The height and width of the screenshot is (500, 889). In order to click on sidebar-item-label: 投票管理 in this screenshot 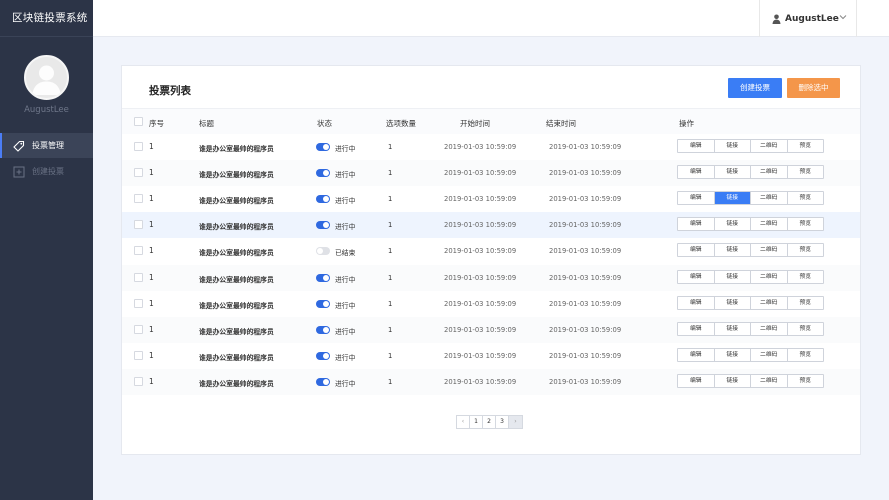, I will do `click(48, 145)`.